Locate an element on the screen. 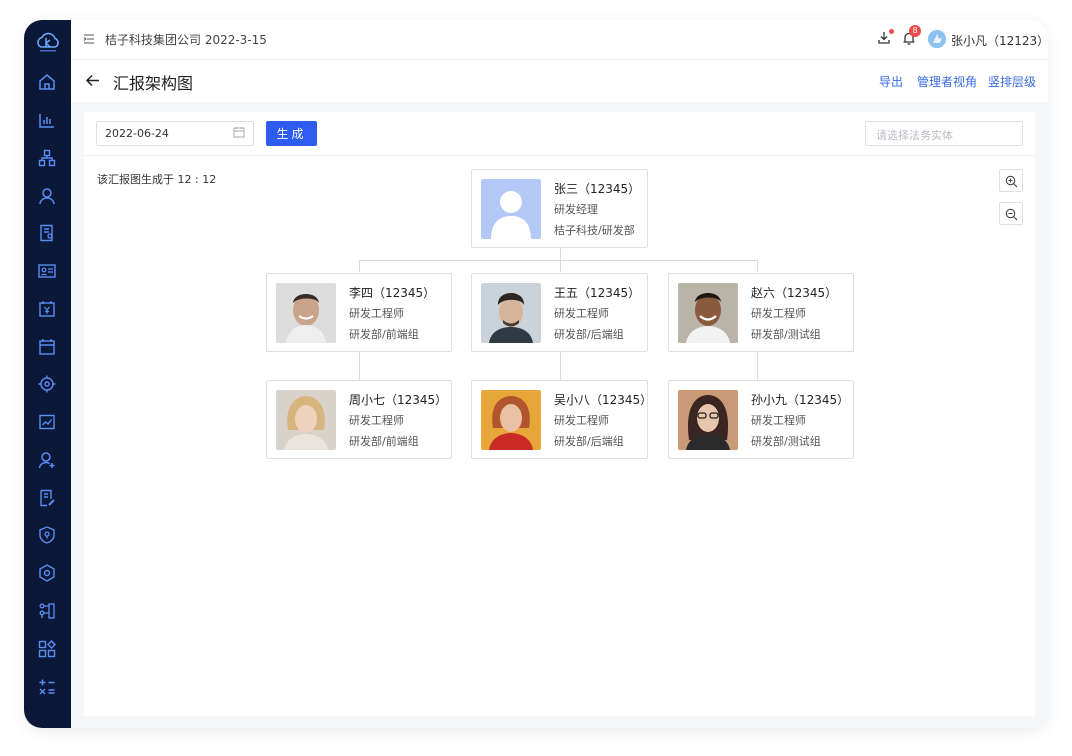  page-header: 汇报架构图 导出 管理者视角 竖排层级 is located at coordinates (559, 81).